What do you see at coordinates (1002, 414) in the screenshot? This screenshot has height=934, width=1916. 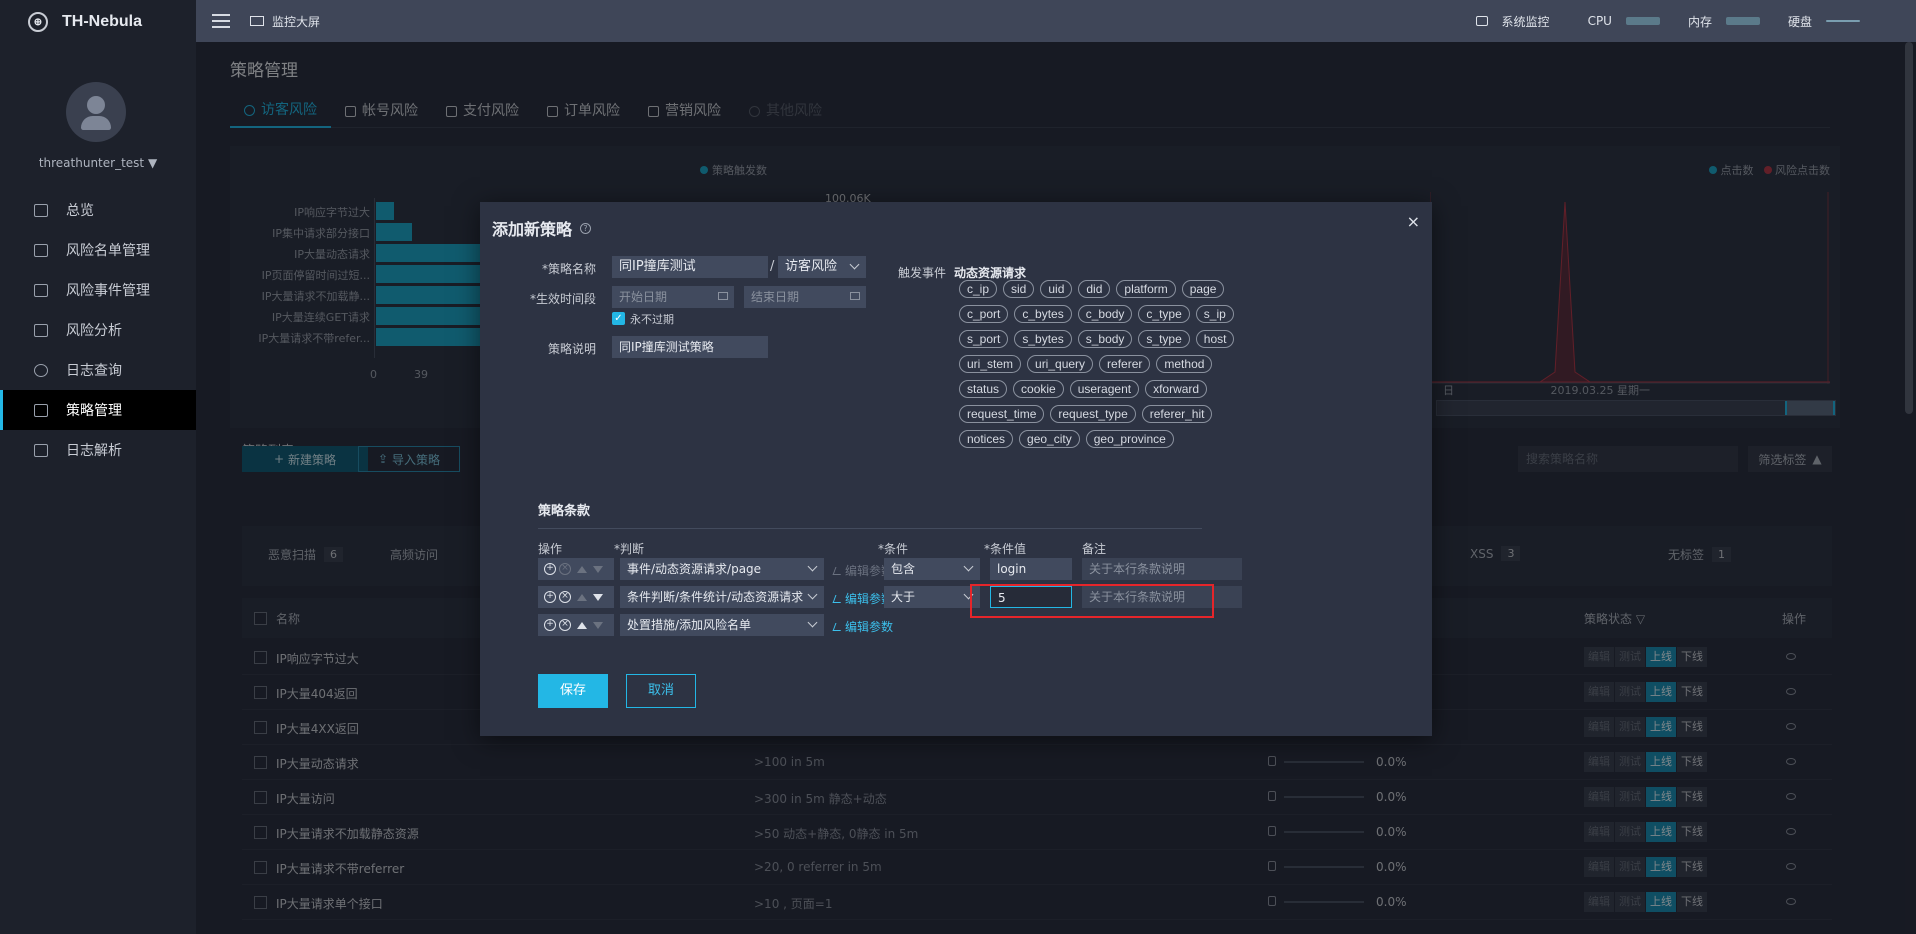 I see `field-pill: request_time` at bounding box center [1002, 414].